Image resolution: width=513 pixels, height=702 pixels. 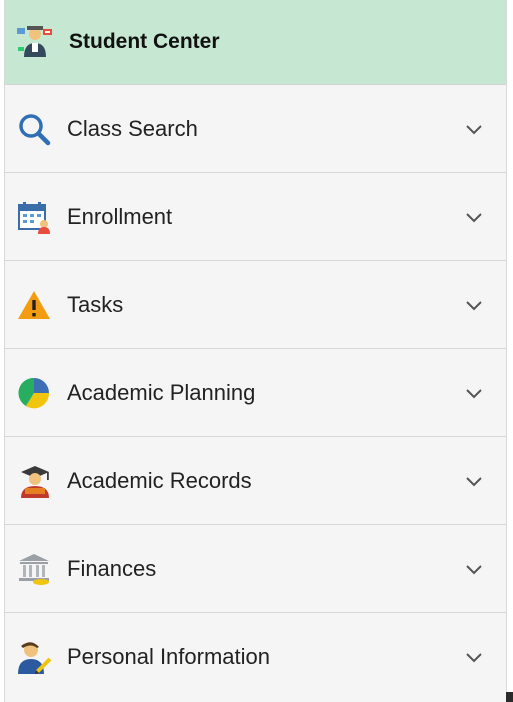 I want to click on menu-item-finances: Finances, so click(x=255, y=569).